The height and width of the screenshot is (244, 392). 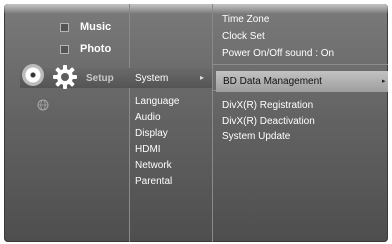 I want to click on selected-option-label: BD Data Management, so click(x=272, y=81).